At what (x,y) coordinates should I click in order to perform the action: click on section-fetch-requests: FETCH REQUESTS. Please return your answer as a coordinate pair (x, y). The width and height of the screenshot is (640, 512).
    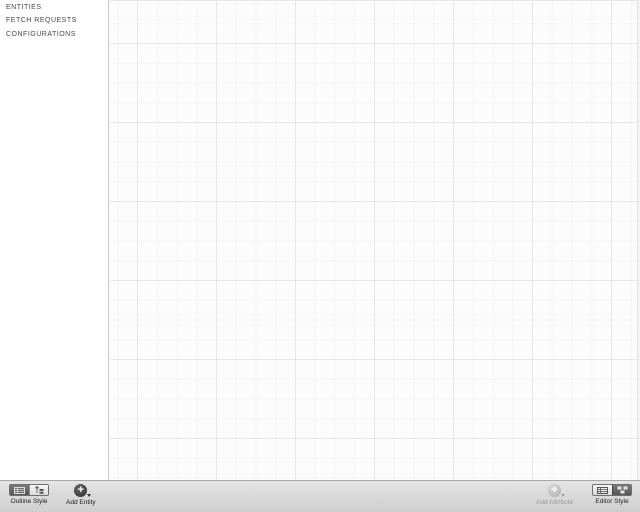
    Looking at the image, I should click on (41, 20).